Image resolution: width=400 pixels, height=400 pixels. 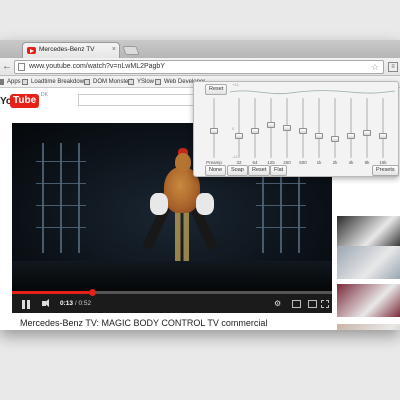 I want to click on presets-button: Presets, so click(x=385, y=170).